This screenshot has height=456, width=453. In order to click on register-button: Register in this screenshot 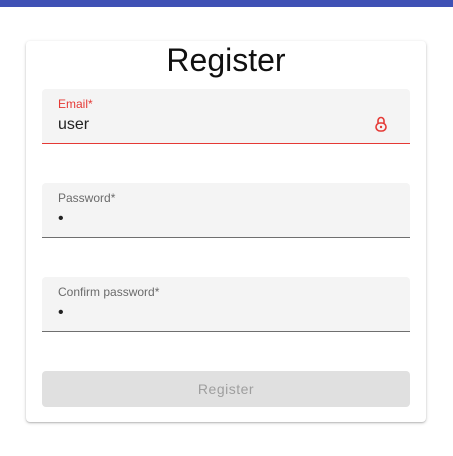, I will do `click(226, 389)`.